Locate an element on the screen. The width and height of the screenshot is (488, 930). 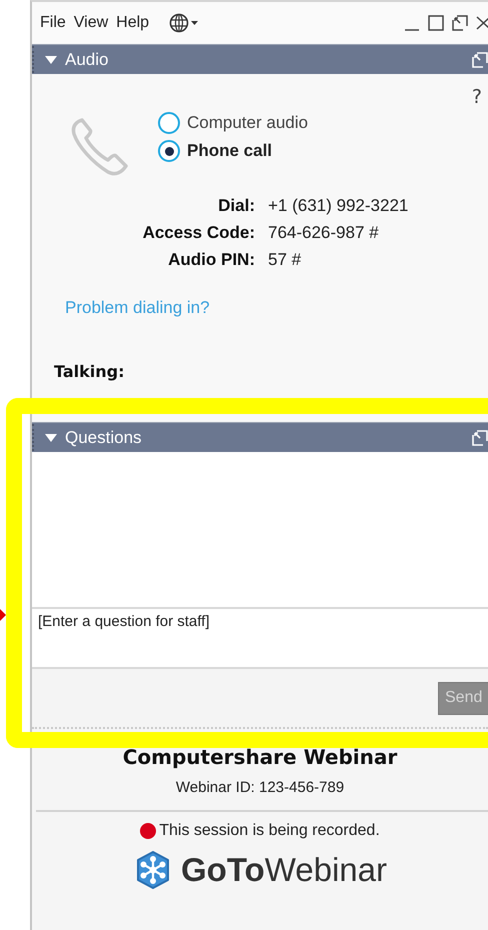
detail-value: 764-626-987 # is located at coordinates (324, 233).